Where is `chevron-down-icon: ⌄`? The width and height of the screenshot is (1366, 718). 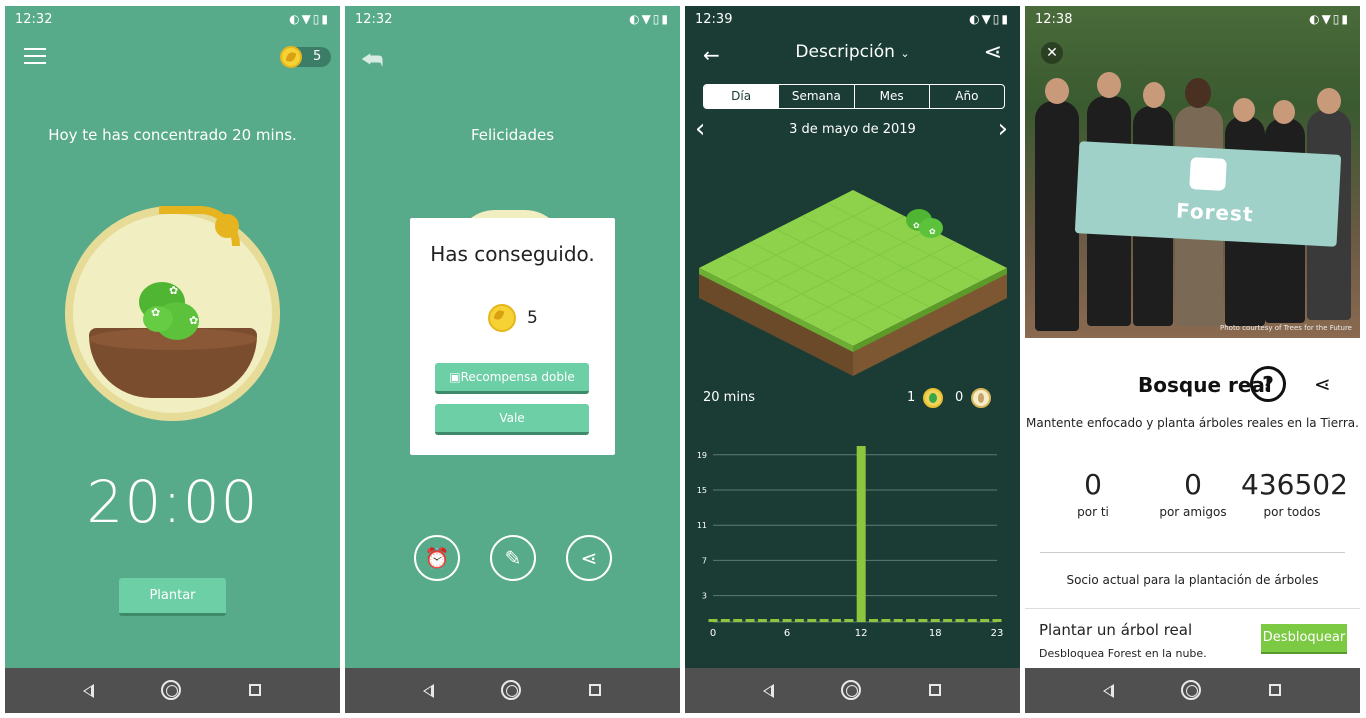
chevron-down-icon: ⌄ is located at coordinates (905, 53).